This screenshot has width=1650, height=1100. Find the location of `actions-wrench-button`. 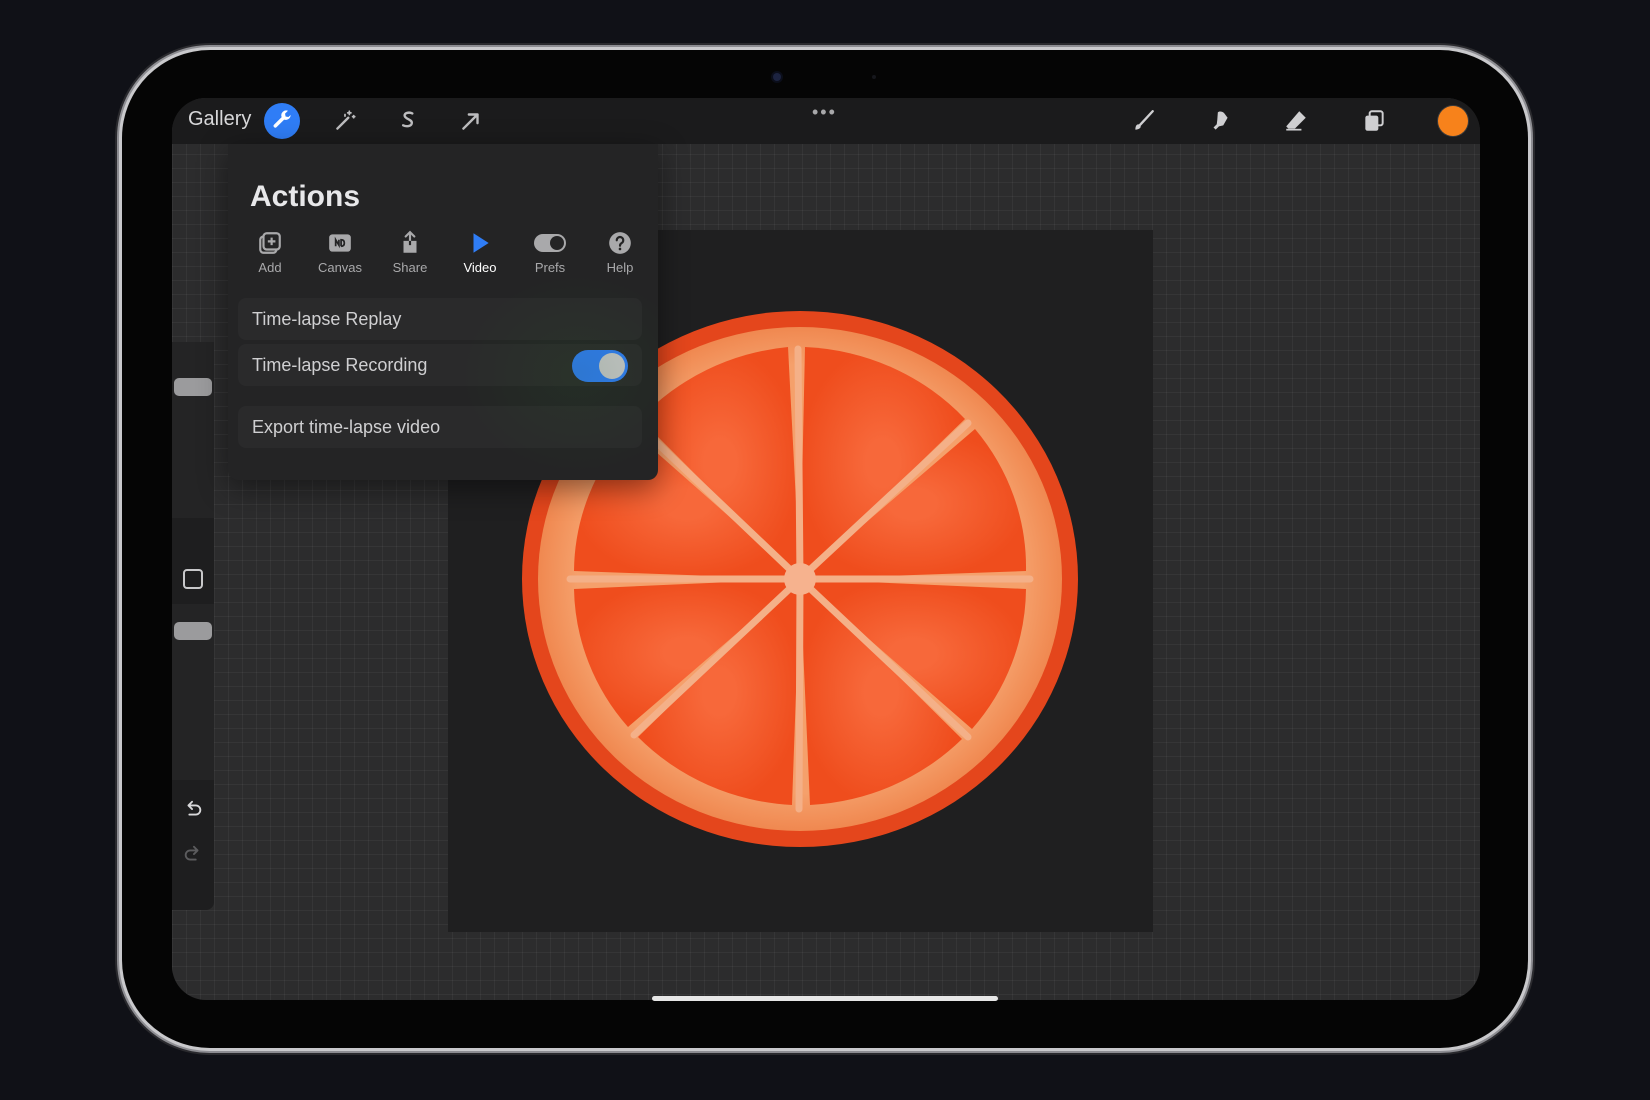

actions-wrench-button is located at coordinates (282, 121).